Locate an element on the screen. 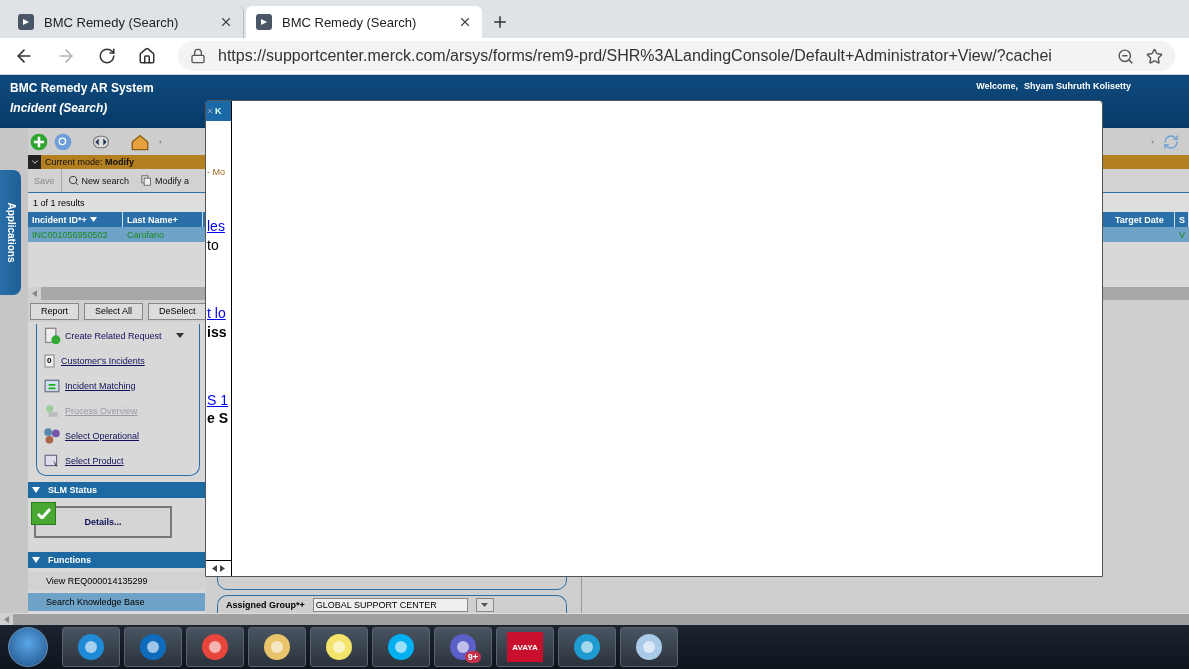 This screenshot has width=1189, height=669. count-label: 0 is located at coordinates (49, 360).